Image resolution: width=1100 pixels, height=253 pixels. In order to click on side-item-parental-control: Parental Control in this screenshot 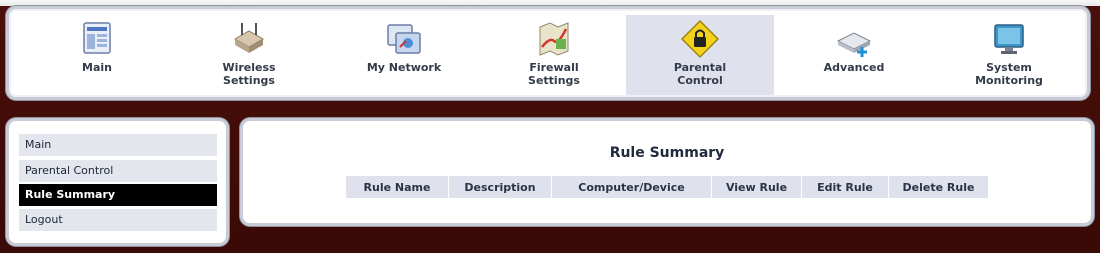, I will do `click(118, 171)`.